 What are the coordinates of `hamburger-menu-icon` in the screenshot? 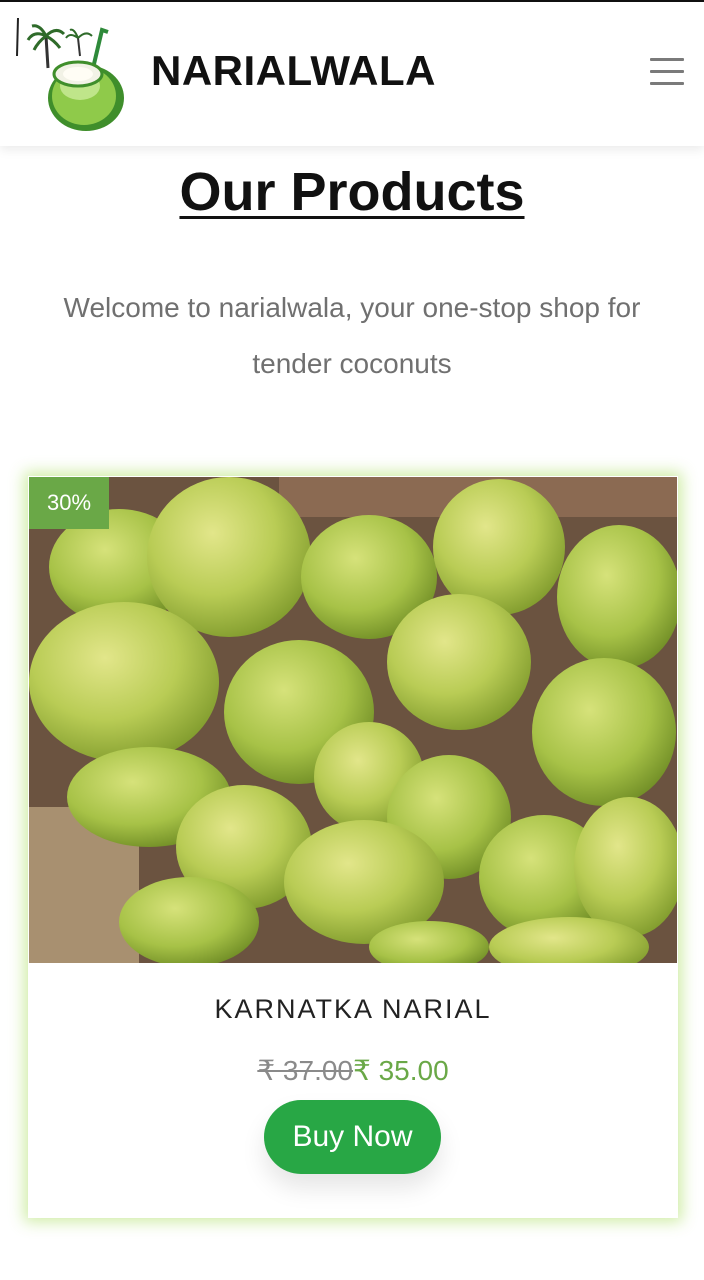 It's located at (668, 76).